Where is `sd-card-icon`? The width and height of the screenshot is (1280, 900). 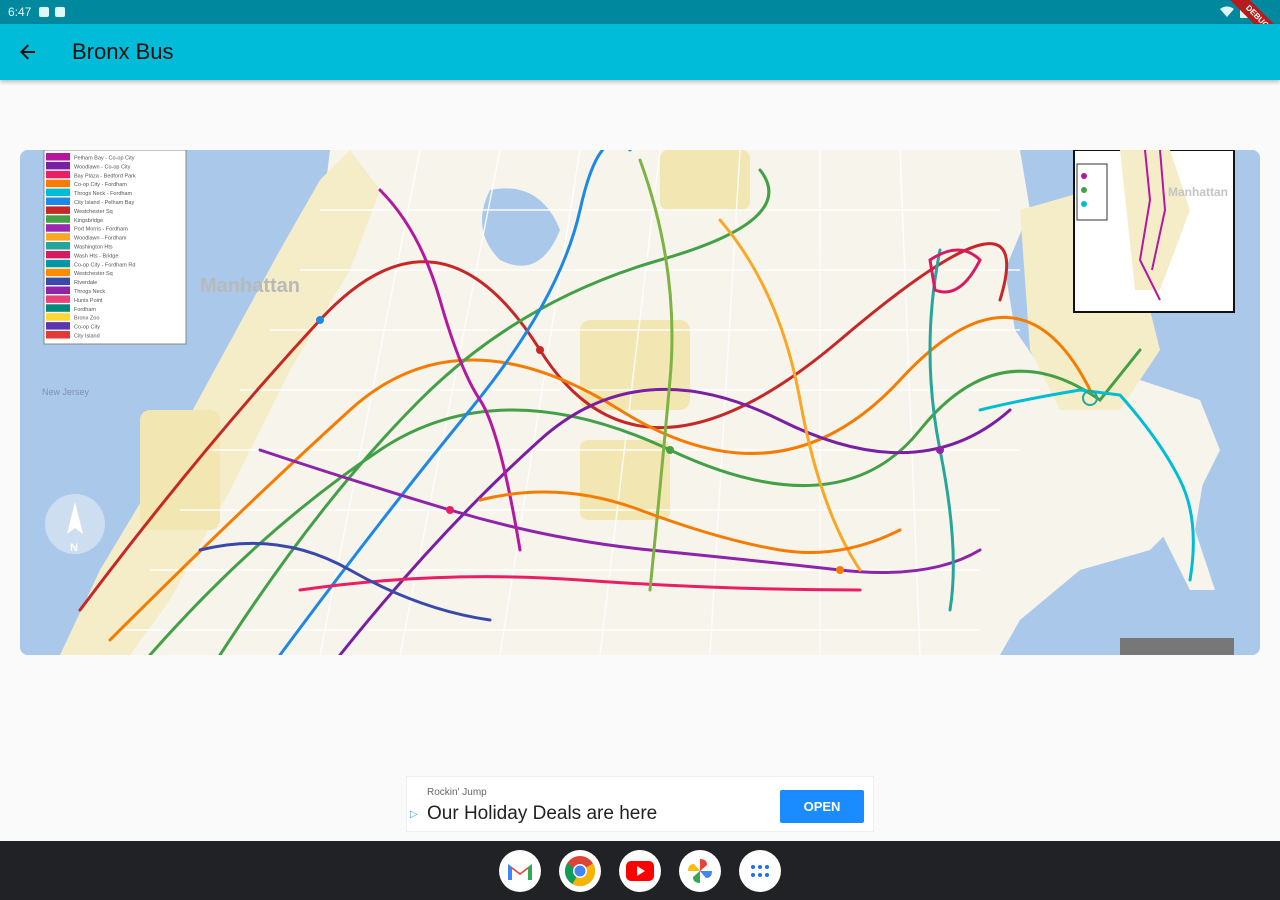
sd-card-icon is located at coordinates (60, 12).